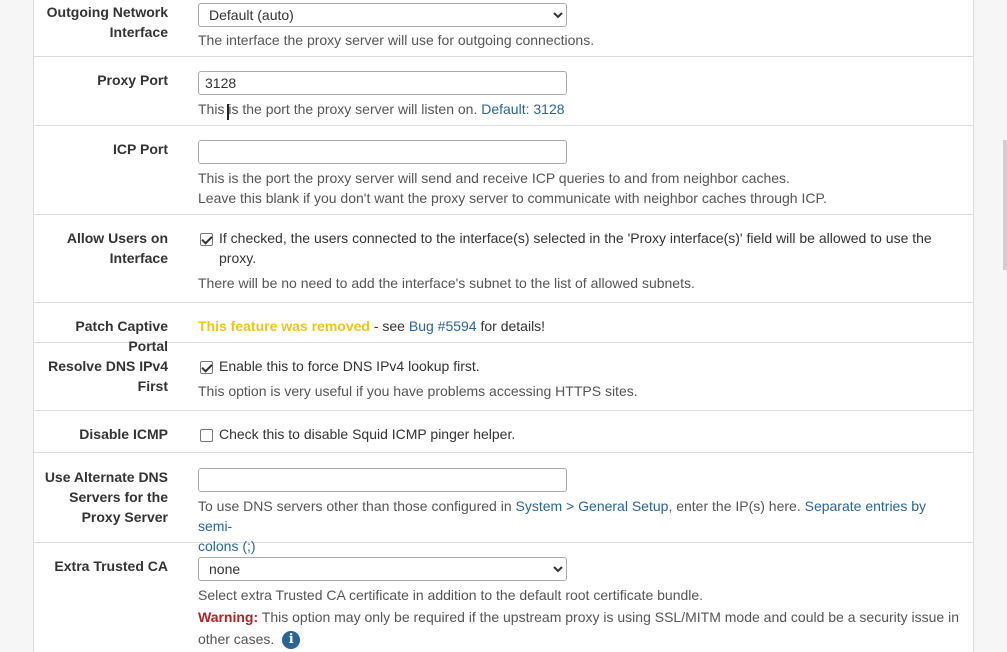 This screenshot has height=652, width=1007. What do you see at coordinates (117, 248) in the screenshot?
I see `allow-users-label: Allow Users on Interface` at bounding box center [117, 248].